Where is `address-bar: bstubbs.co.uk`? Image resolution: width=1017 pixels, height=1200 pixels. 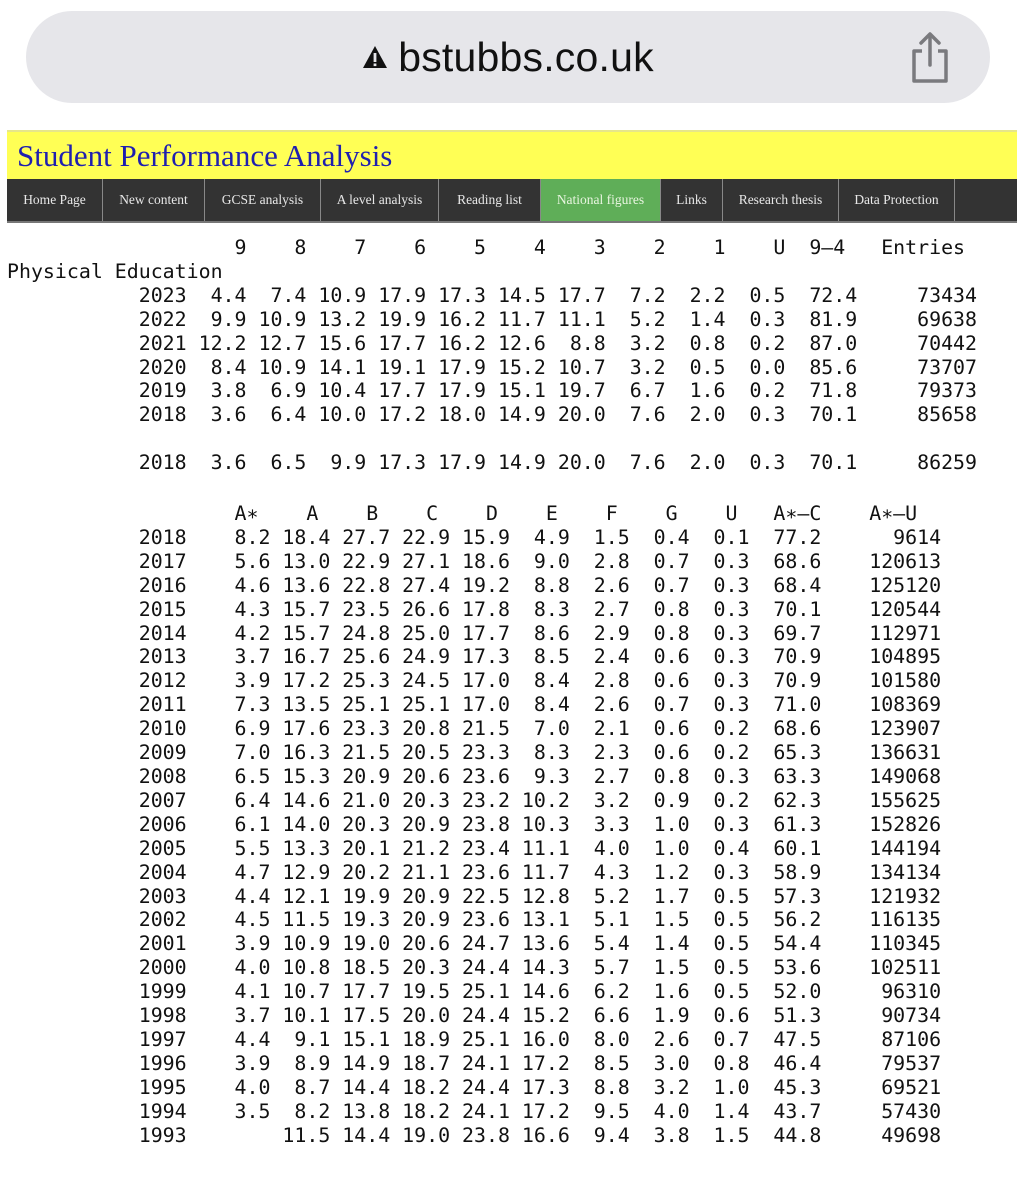 address-bar: bstubbs.co.uk is located at coordinates (508, 57).